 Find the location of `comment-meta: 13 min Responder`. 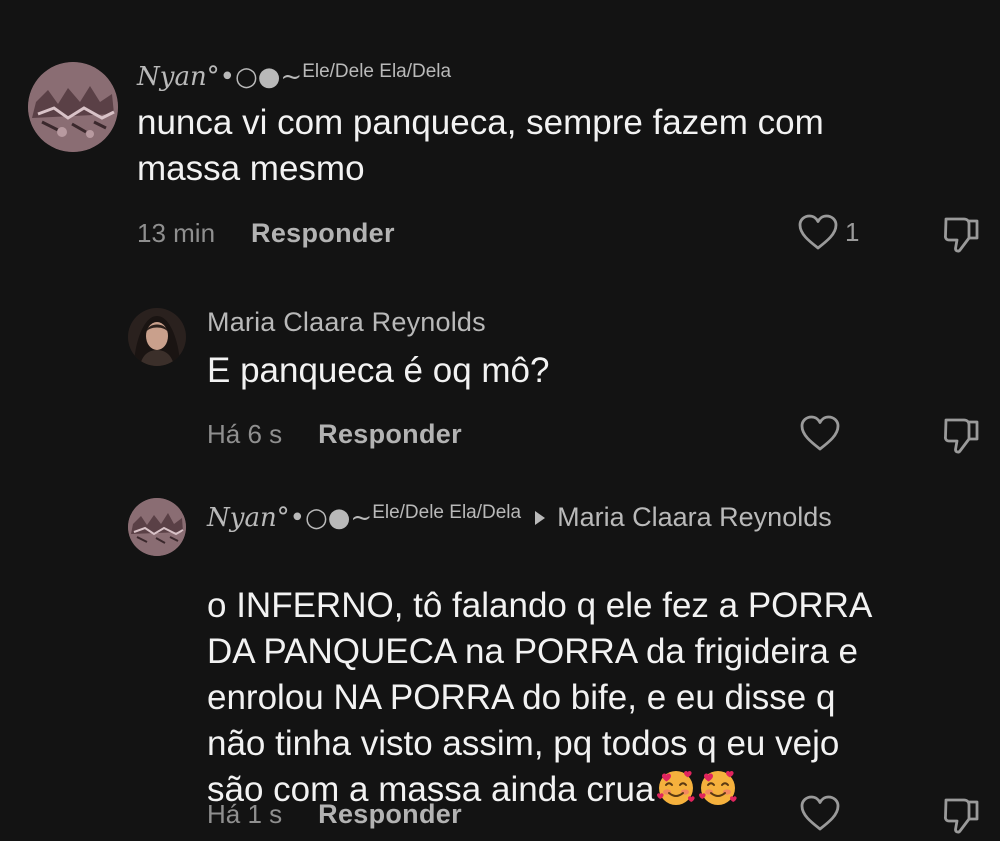

comment-meta: 13 min Responder is located at coordinates (266, 233).